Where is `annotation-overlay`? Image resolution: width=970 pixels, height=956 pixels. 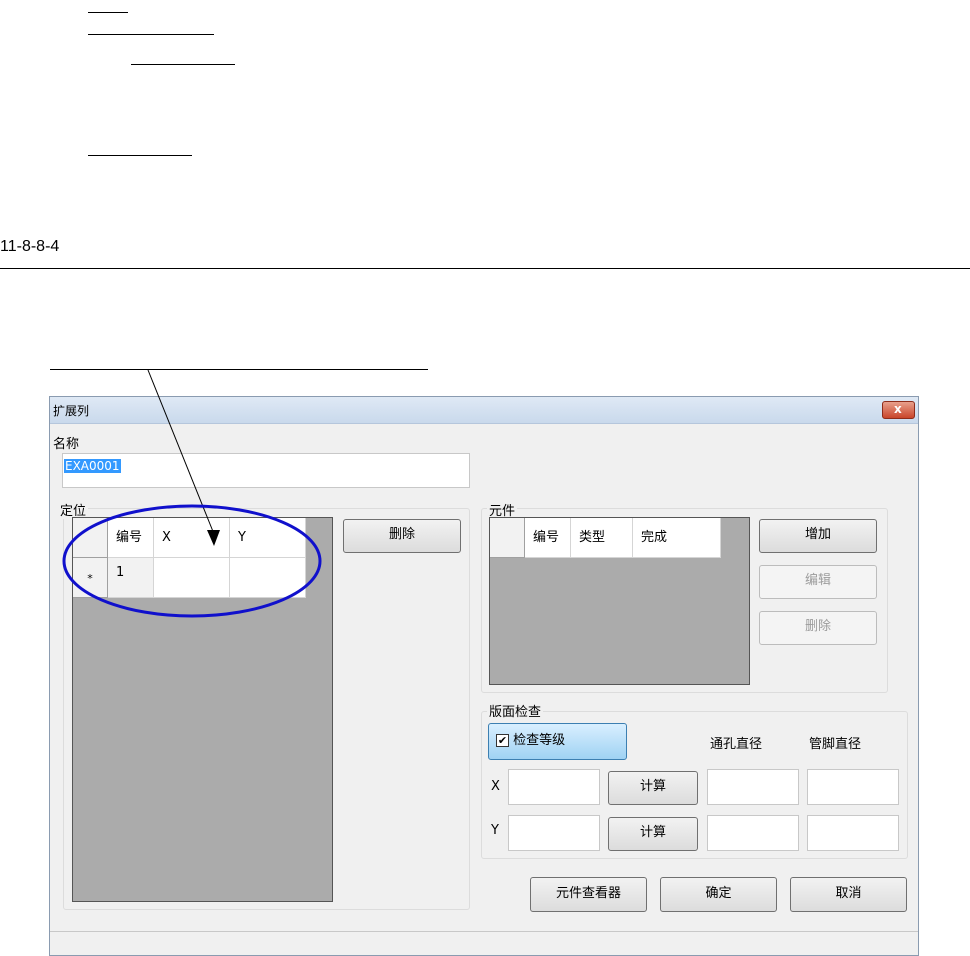 annotation-overlay is located at coordinates (192, 493).